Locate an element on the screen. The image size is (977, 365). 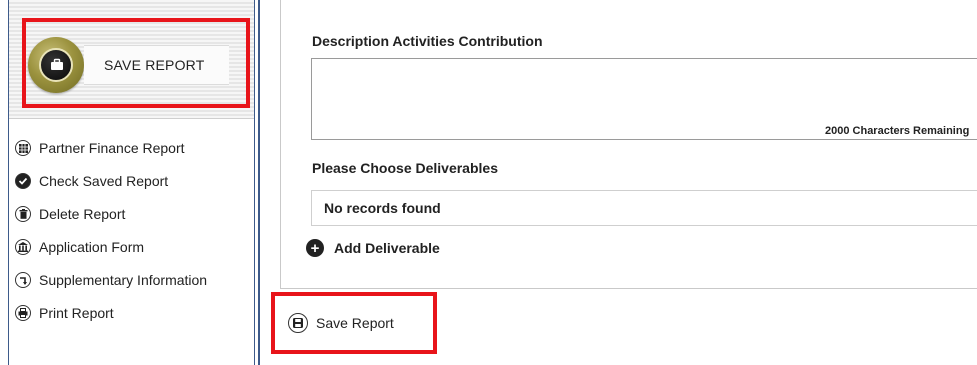
sidebar-item-print-report: Print Report is located at coordinates (64, 313).